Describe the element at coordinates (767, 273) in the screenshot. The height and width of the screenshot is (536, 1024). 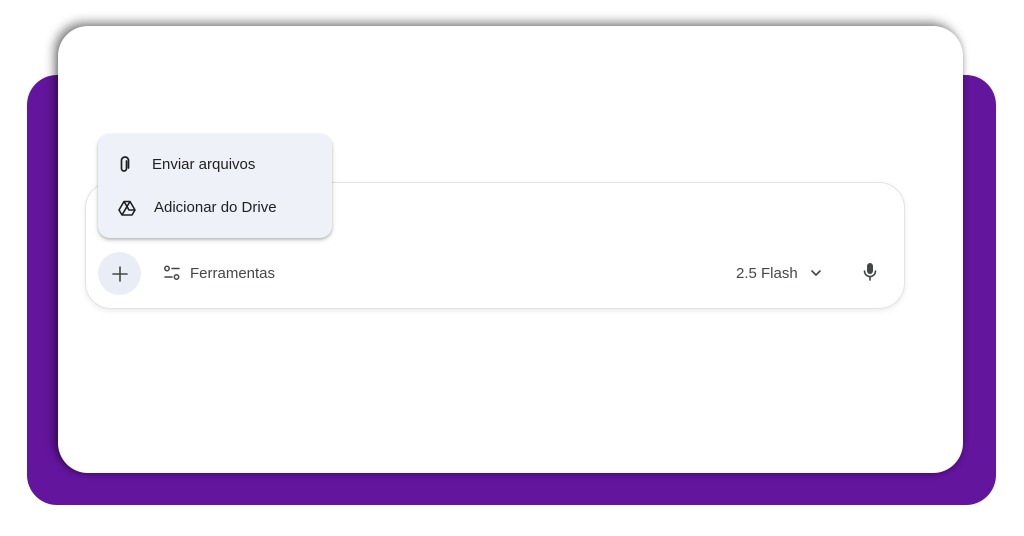
I see `model-label: 2.5 Flash` at that location.